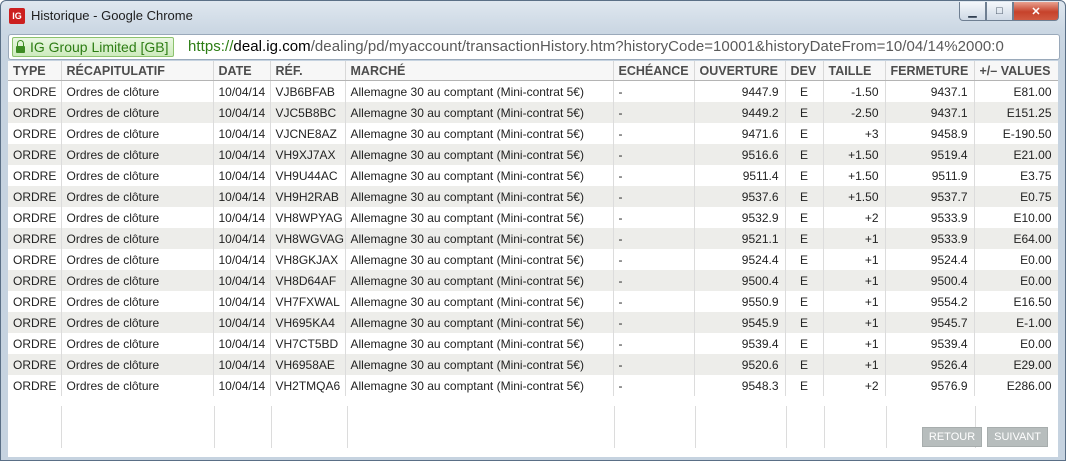  What do you see at coordinates (308, 71) in the screenshot?
I see `column-header-ref: RÉF.` at bounding box center [308, 71].